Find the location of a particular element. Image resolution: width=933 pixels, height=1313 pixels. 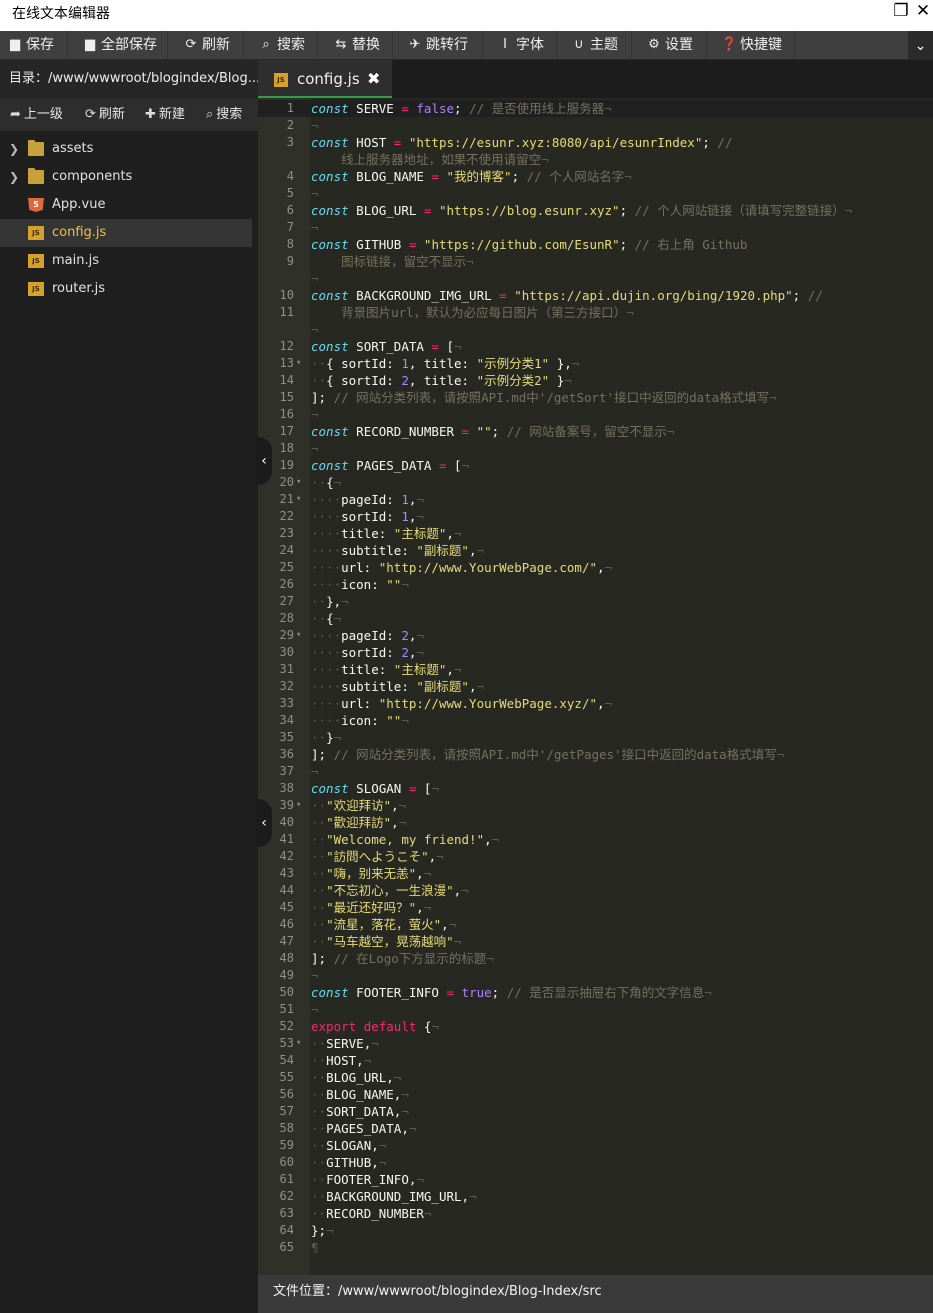

code-line: 49 ¬ is located at coordinates (595, 975).